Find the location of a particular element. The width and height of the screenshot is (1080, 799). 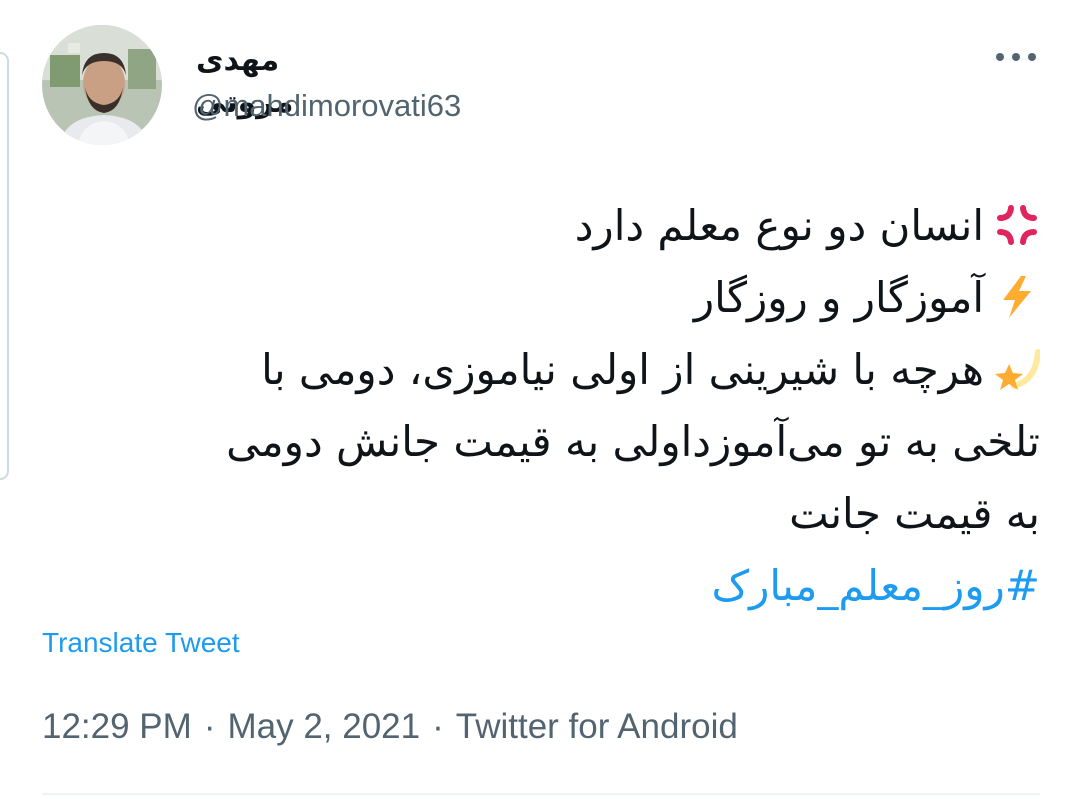

tweet-metadata: 12:29 PM · May 2, 2021 · Twitter for Android is located at coordinates (390, 727).